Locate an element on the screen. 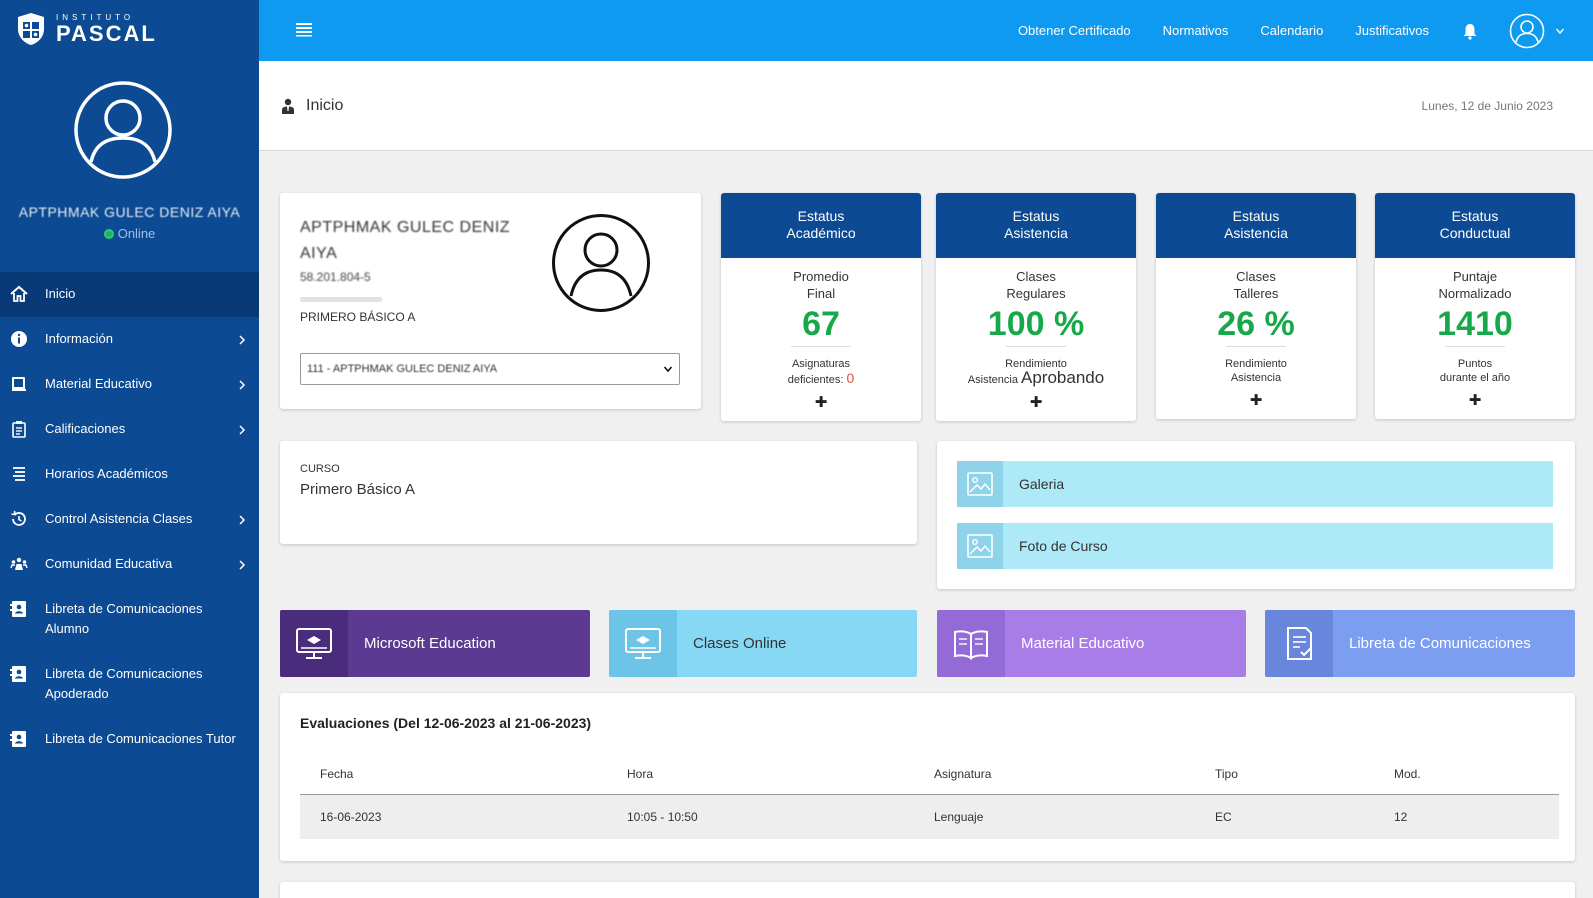 The width and height of the screenshot is (1593, 898). sidebar-item-calificaciones: Calificaciones is located at coordinates (129, 429).